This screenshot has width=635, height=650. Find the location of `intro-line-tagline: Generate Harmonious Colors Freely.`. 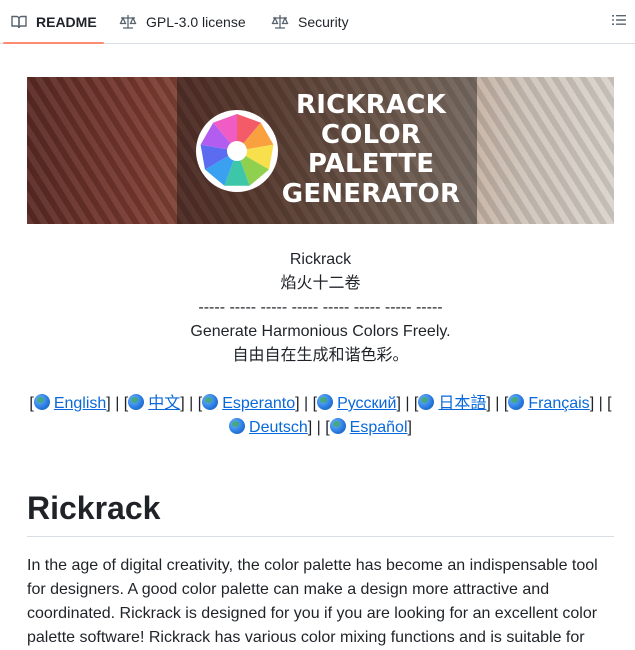

intro-line-tagline: Generate Harmonious Colors Freely. is located at coordinates (320, 331).